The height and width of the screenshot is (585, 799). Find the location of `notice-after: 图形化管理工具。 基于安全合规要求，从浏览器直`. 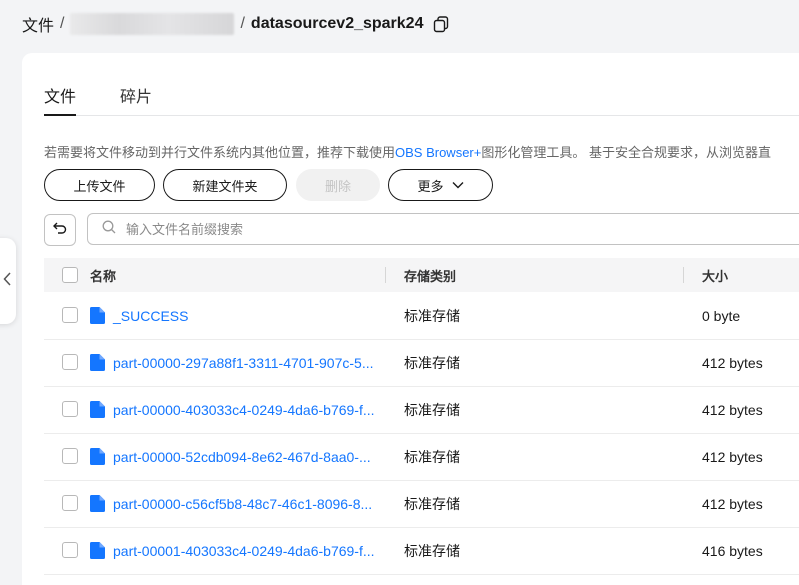

notice-after: 图形化管理工具。 基于安全合规要求，从浏览器直 is located at coordinates (626, 152).